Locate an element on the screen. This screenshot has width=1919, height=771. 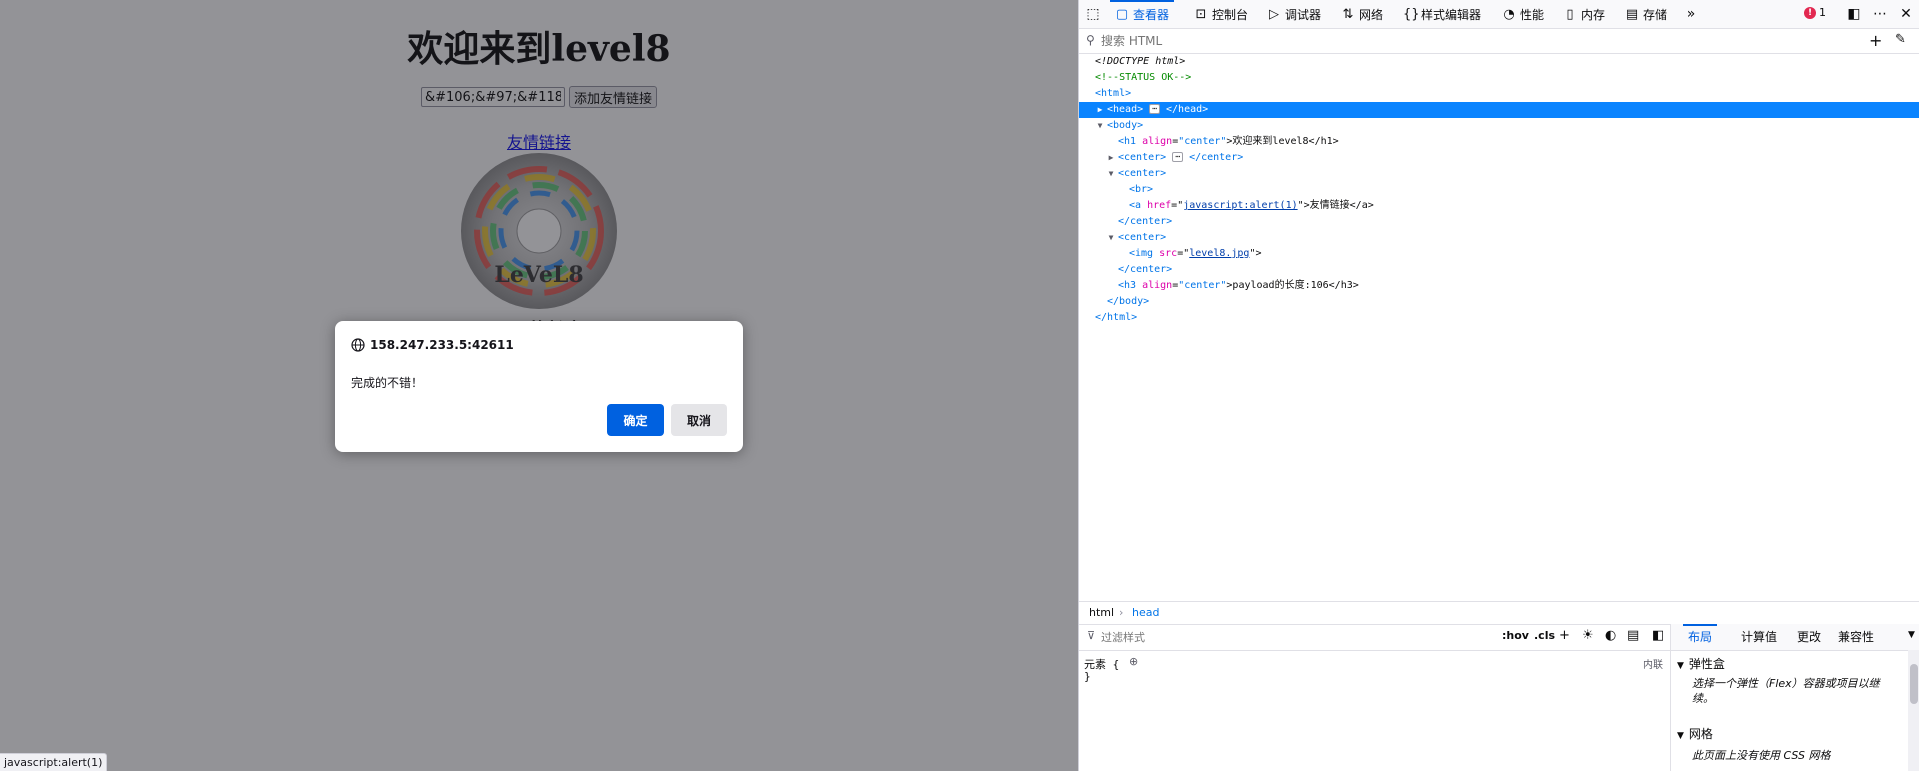
add-node-icon: + is located at coordinates (1875, 40).